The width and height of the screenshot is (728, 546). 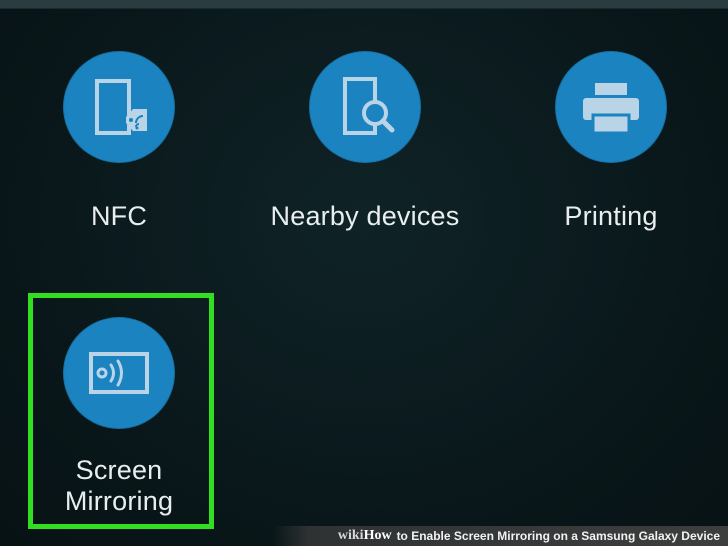 I want to click on nearby-devices-icon, so click(x=365, y=107).